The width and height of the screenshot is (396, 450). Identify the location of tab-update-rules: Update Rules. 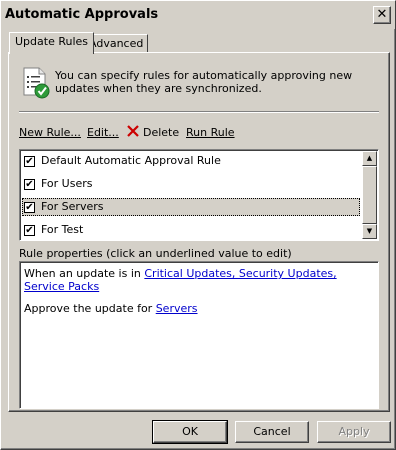
(52, 43).